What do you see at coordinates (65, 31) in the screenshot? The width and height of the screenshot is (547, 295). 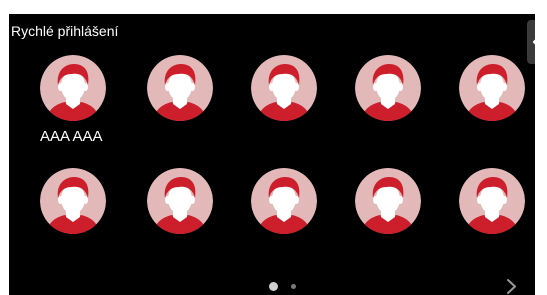 I see `page-title: Rychlé přihlášení` at bounding box center [65, 31].